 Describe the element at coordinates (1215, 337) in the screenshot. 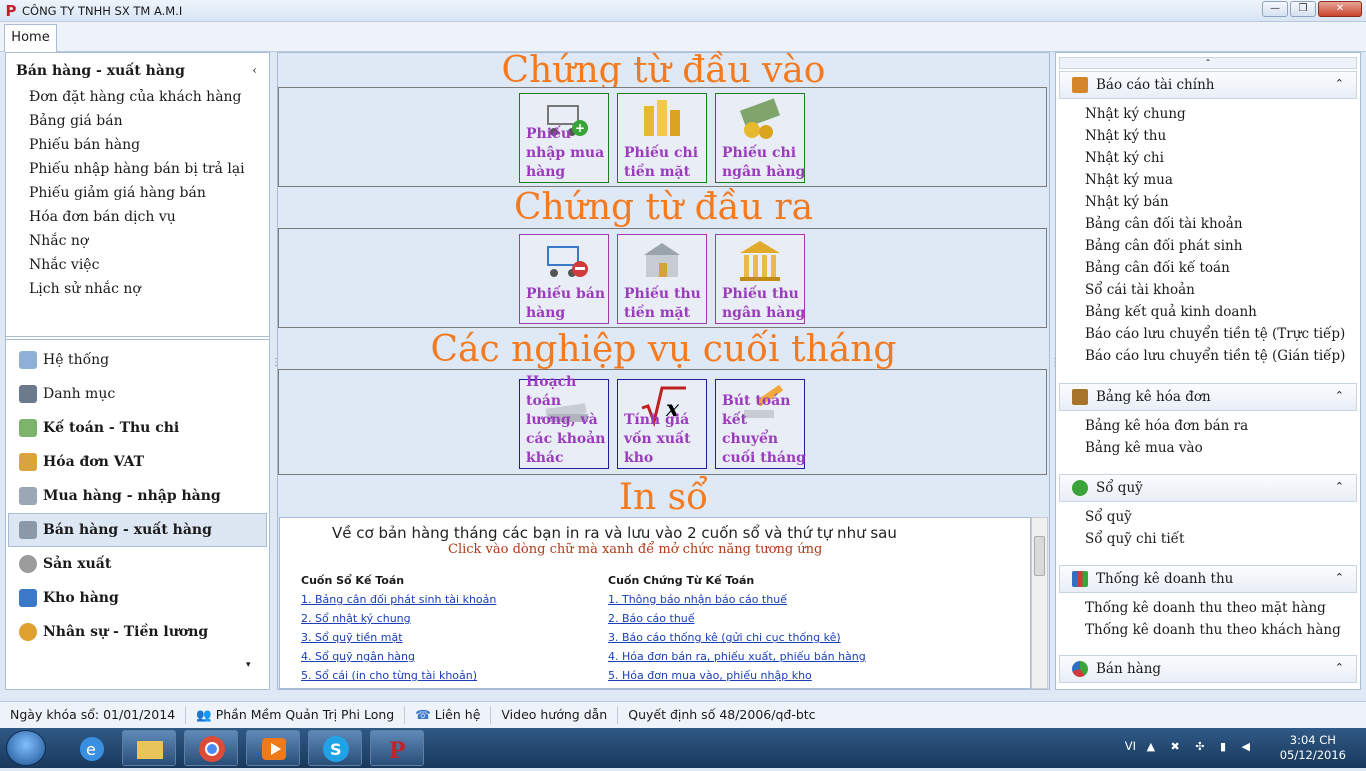

I see `report-luu-chuyen-truc-tiep: Báo cáo lưu chuyển tiền tệ (Trực tiếp)` at that location.